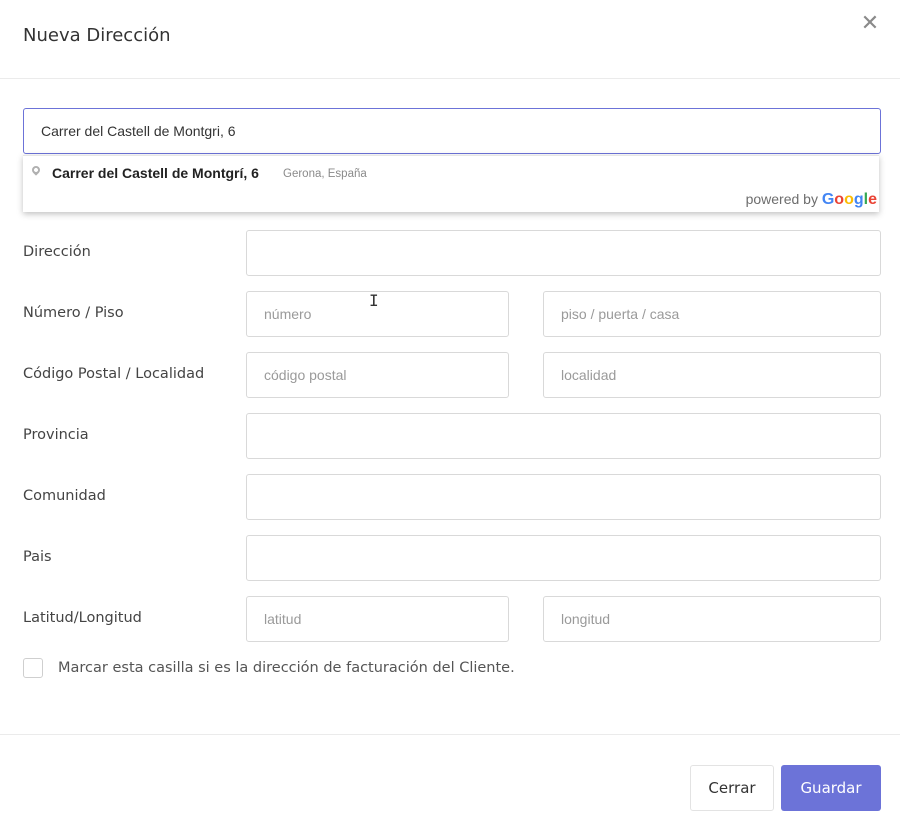  I want to click on piso-input, so click(712, 314).